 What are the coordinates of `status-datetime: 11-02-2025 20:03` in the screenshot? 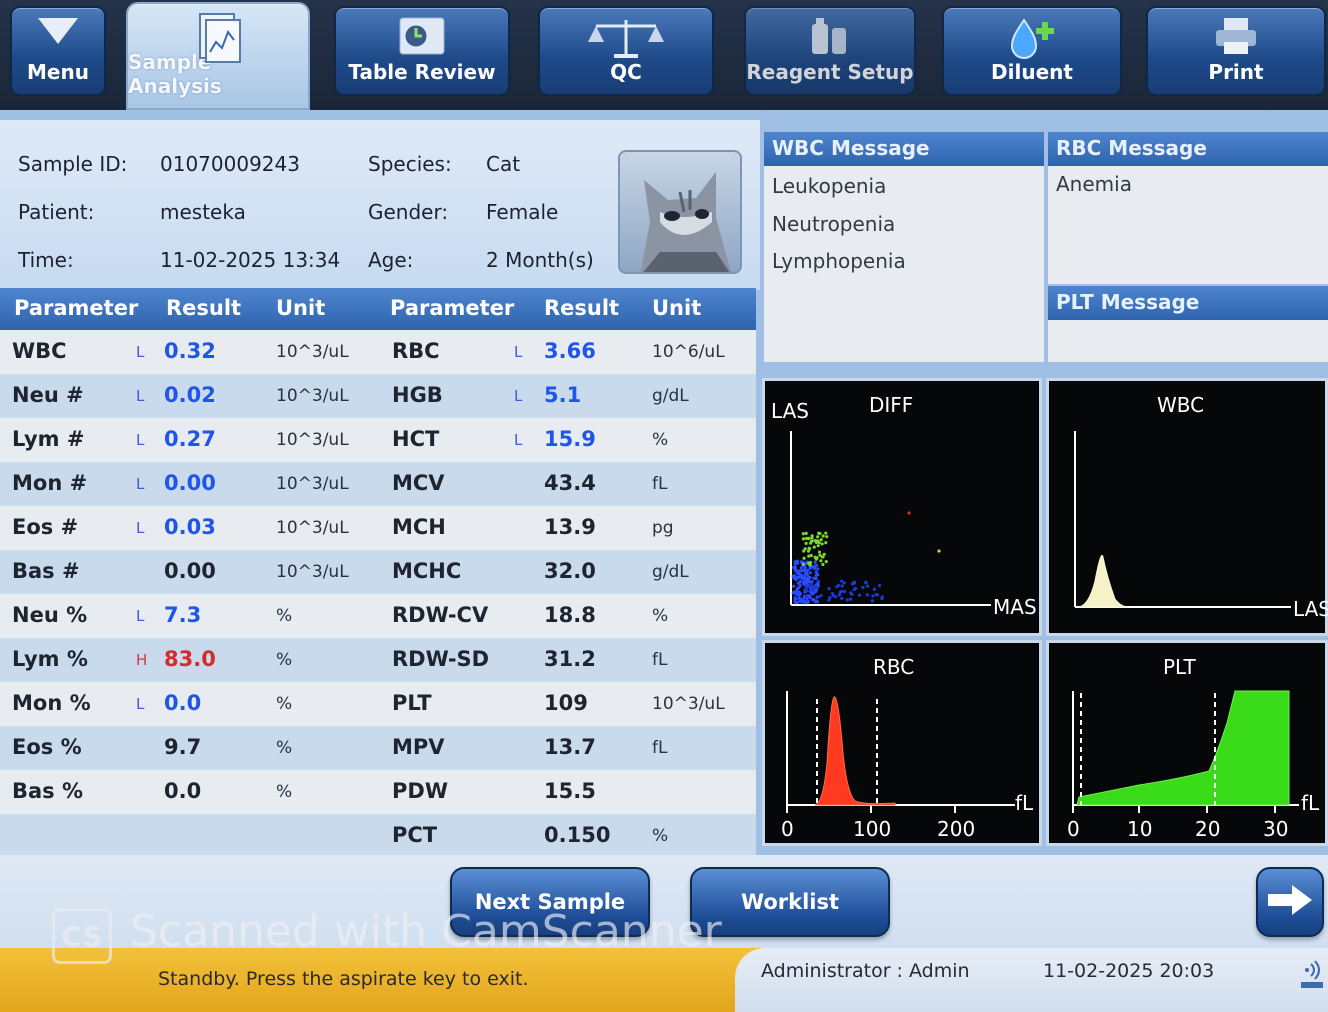 It's located at (1129, 971).